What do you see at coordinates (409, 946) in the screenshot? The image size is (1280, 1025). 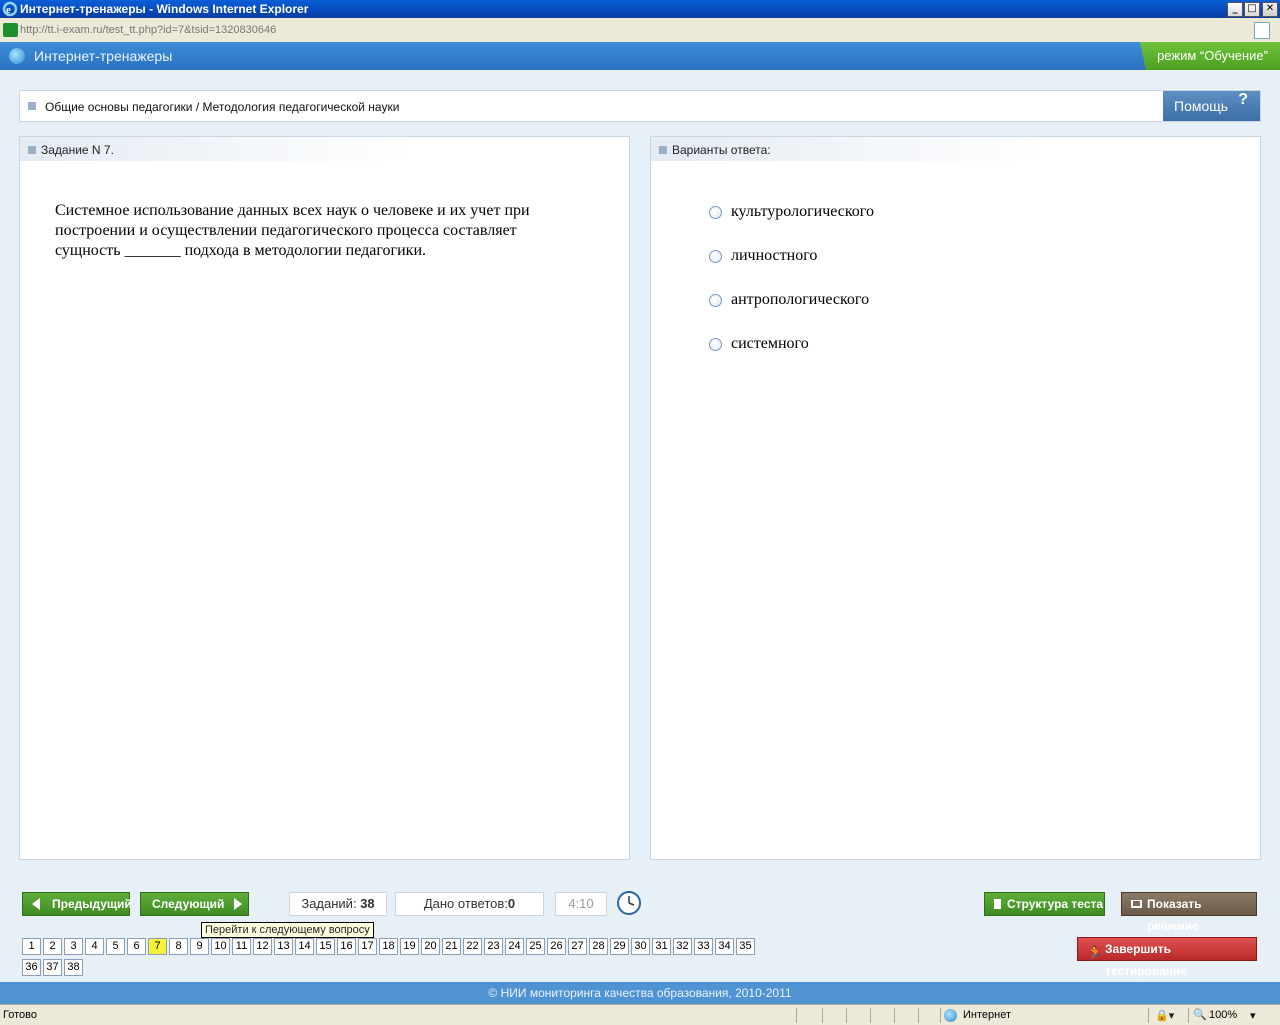 I see `page-number-button: 19` at bounding box center [409, 946].